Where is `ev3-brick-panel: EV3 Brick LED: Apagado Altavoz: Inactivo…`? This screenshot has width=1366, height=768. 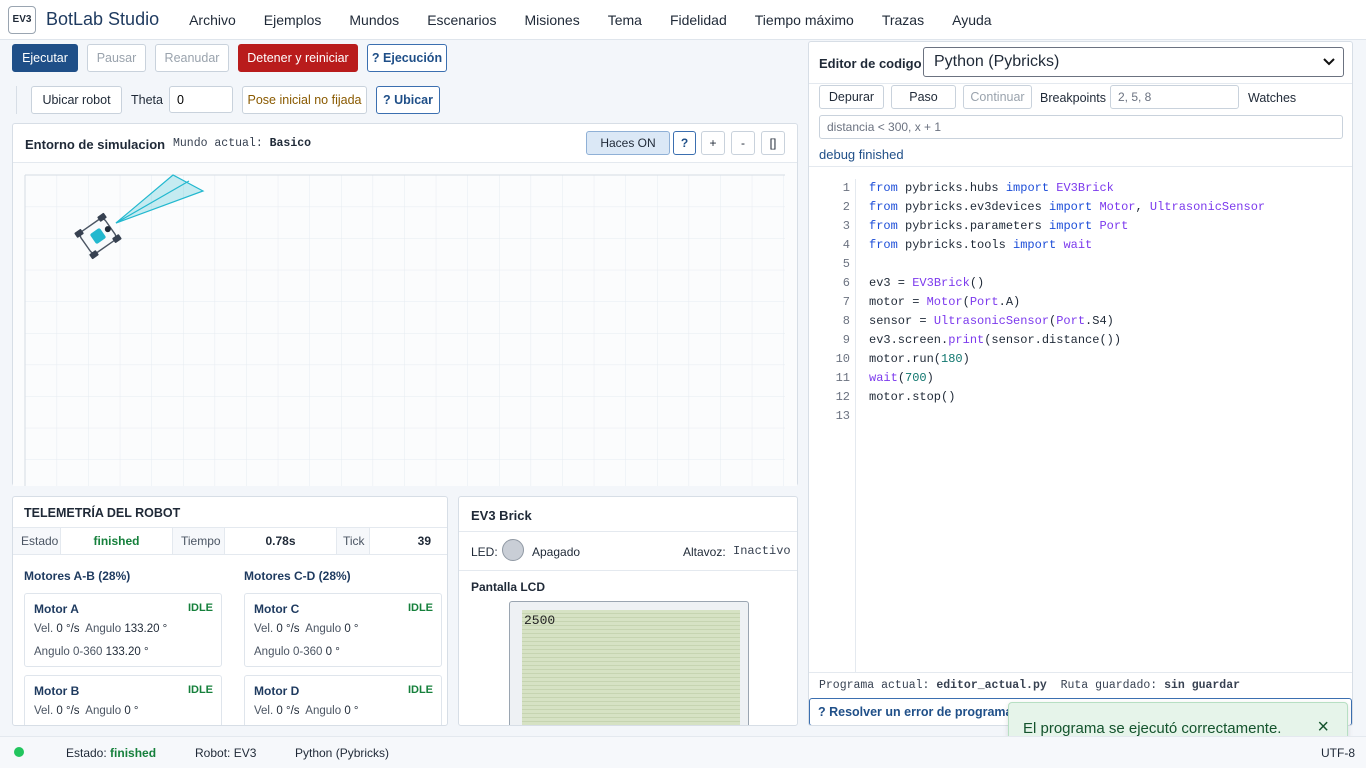 ev3-brick-panel: EV3 Brick LED: Apagado Altavoz: Inactivo… is located at coordinates (628, 611).